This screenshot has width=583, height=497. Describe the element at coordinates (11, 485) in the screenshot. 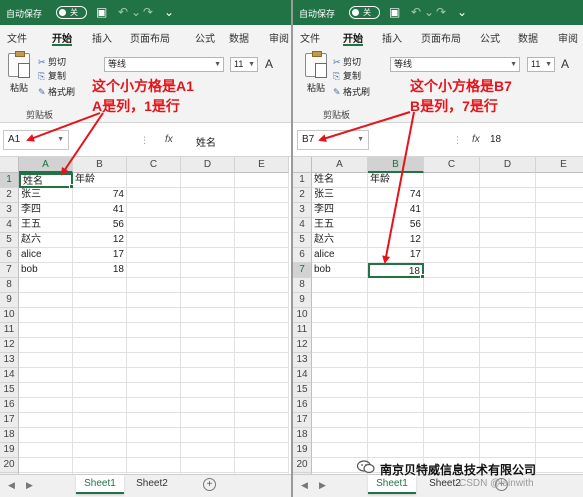

I see `scroll-left-icon: ◀` at that location.